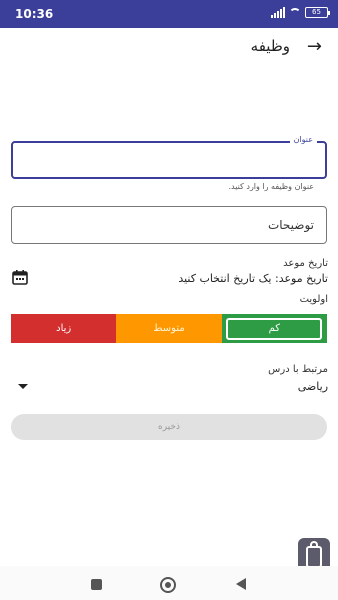  Describe the element at coordinates (169, 427) in the screenshot. I see `save-button: ذخیره` at that location.